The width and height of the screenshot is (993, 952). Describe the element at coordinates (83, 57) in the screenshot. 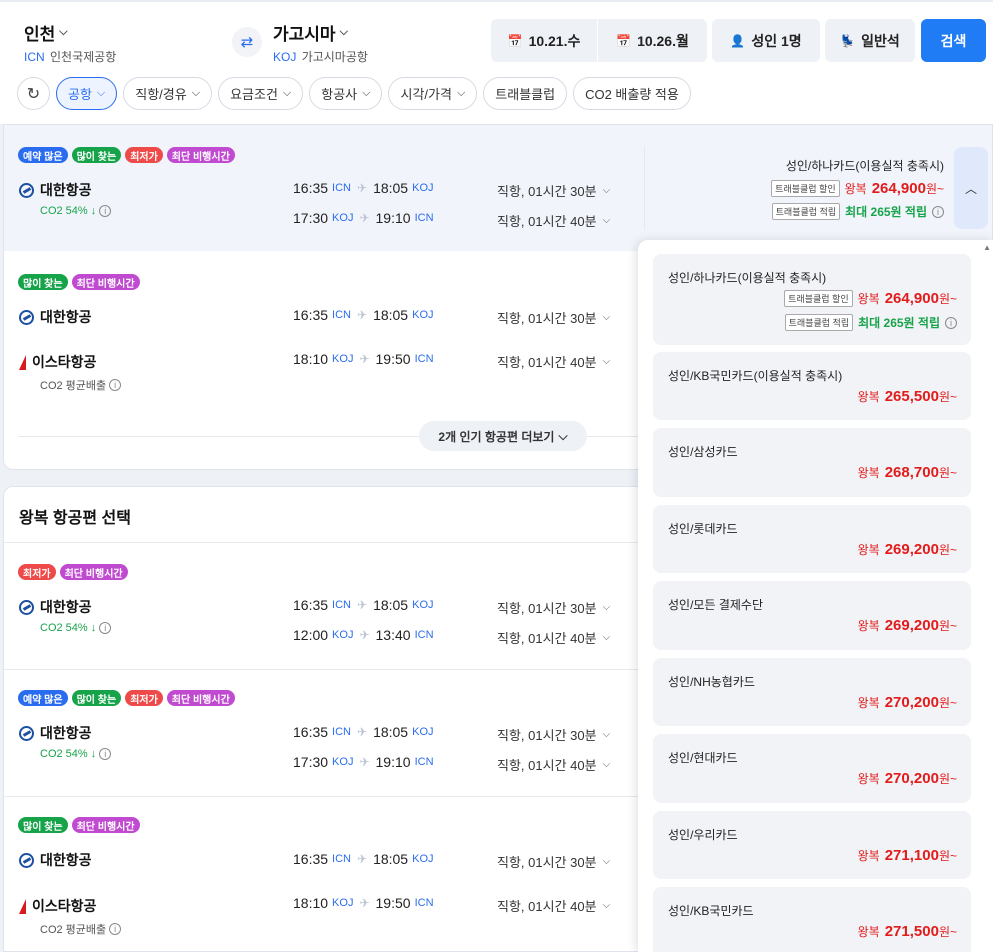

I see `origin-airport: 인천국제공항` at that location.